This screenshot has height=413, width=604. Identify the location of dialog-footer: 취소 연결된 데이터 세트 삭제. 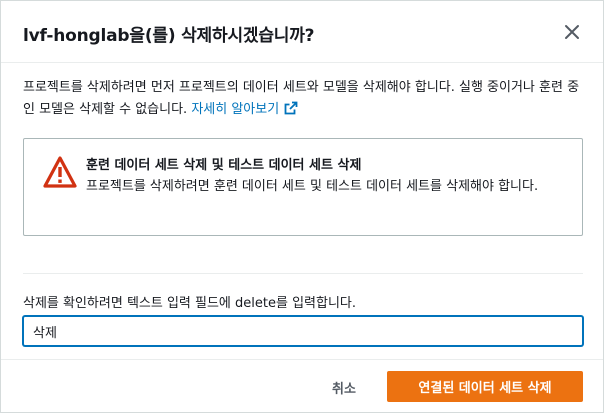
(302, 386).